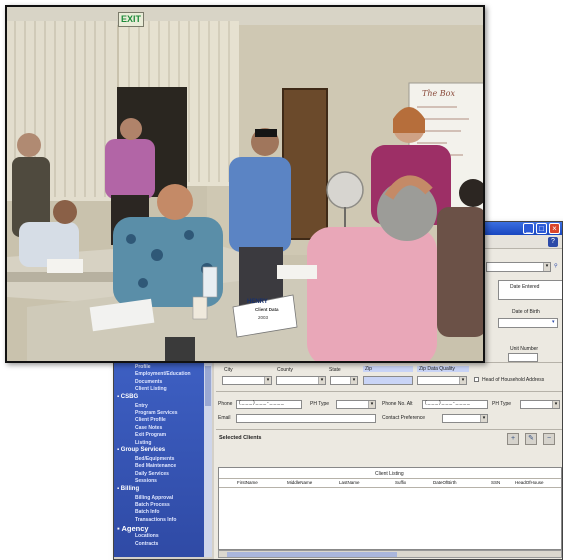 This screenshot has width=563, height=560. Describe the element at coordinates (513, 380) in the screenshot. I see `head-of-household-label: Head of Household Address` at that location.